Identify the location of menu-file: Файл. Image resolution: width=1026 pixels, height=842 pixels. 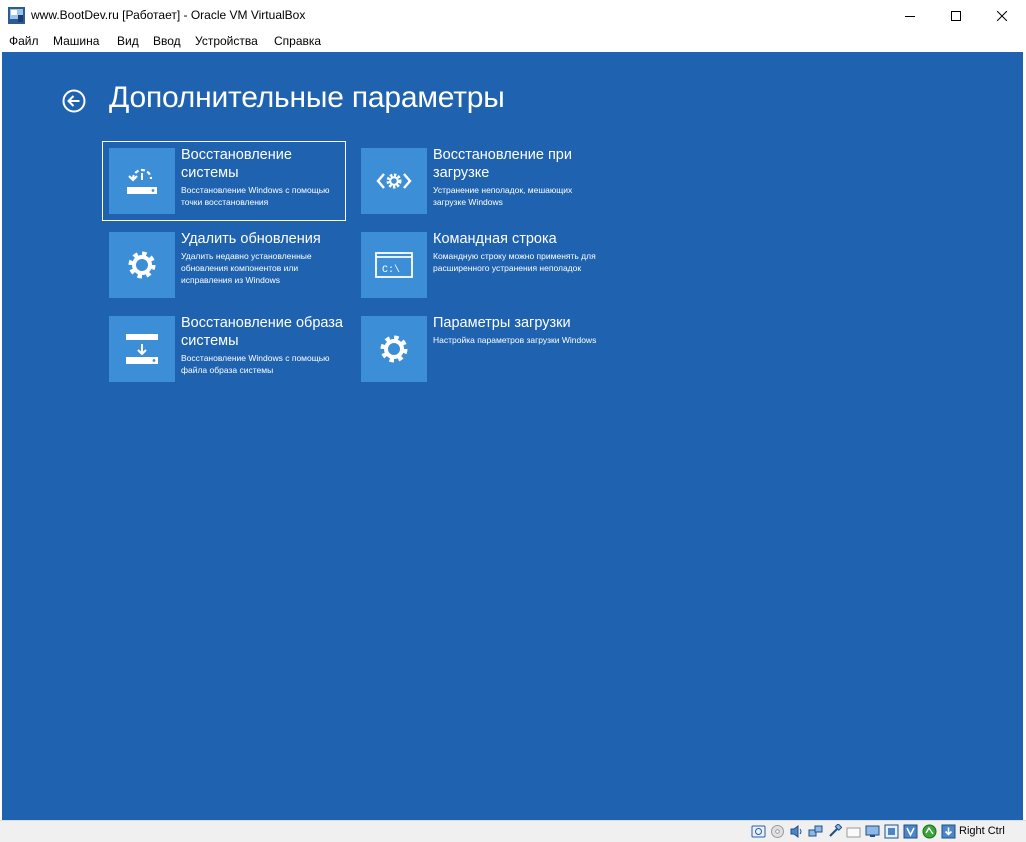
(24, 41).